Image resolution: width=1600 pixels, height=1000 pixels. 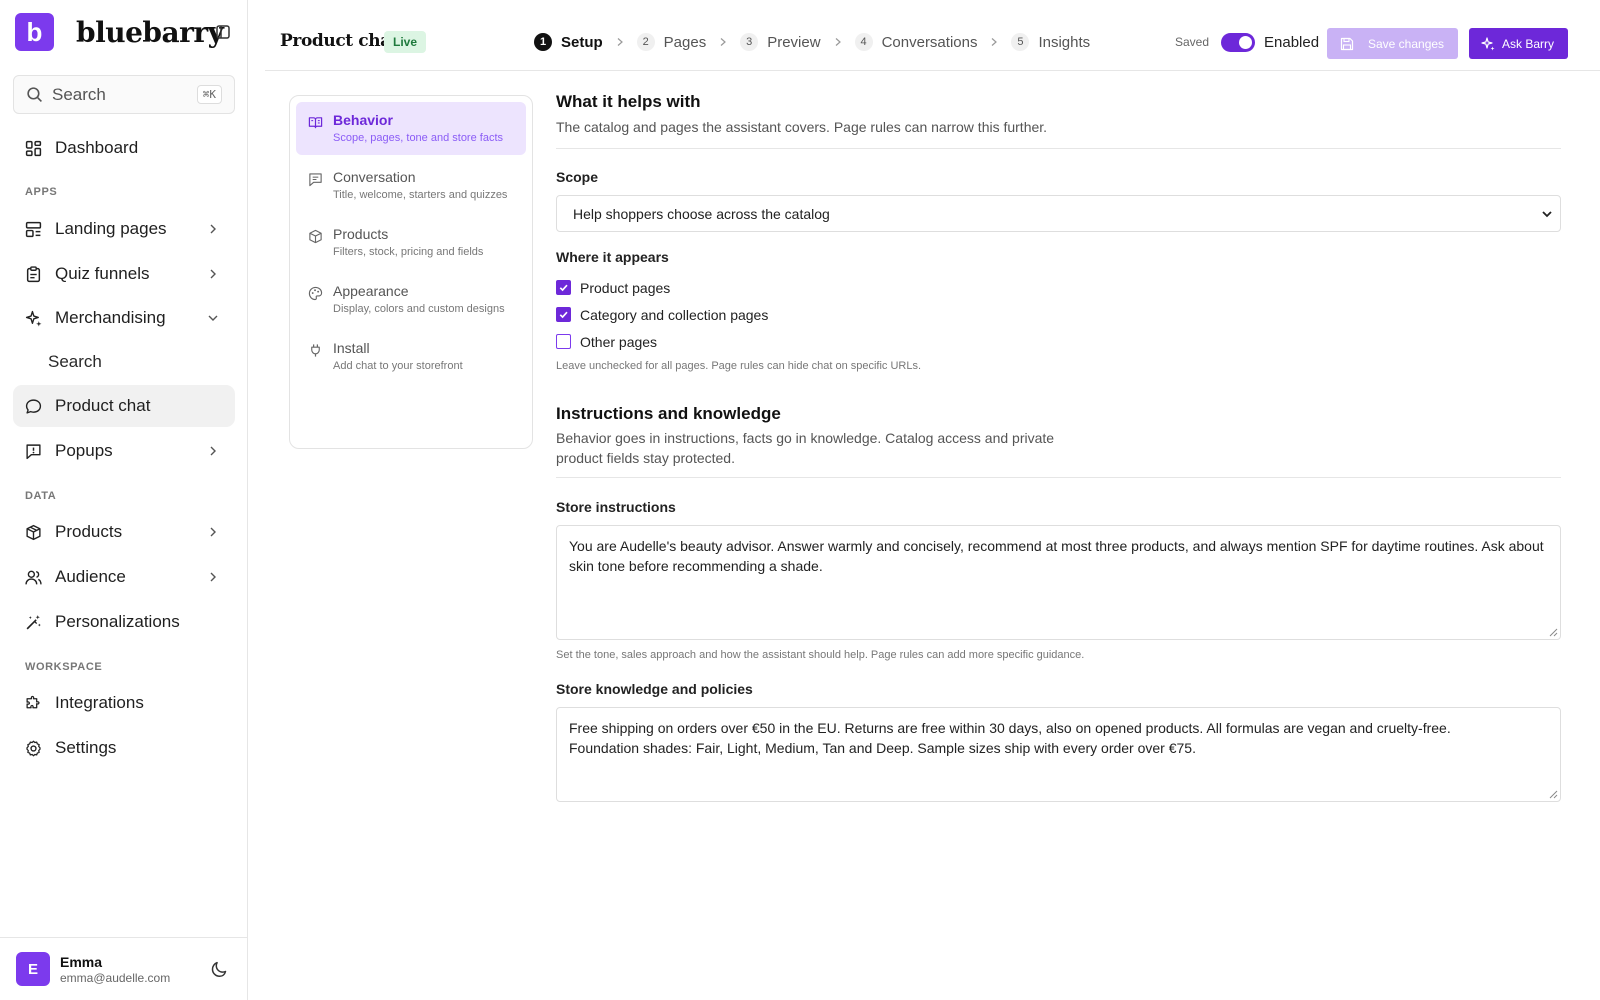 I want to click on step-pages: 2 Pages, so click(x=671, y=42).